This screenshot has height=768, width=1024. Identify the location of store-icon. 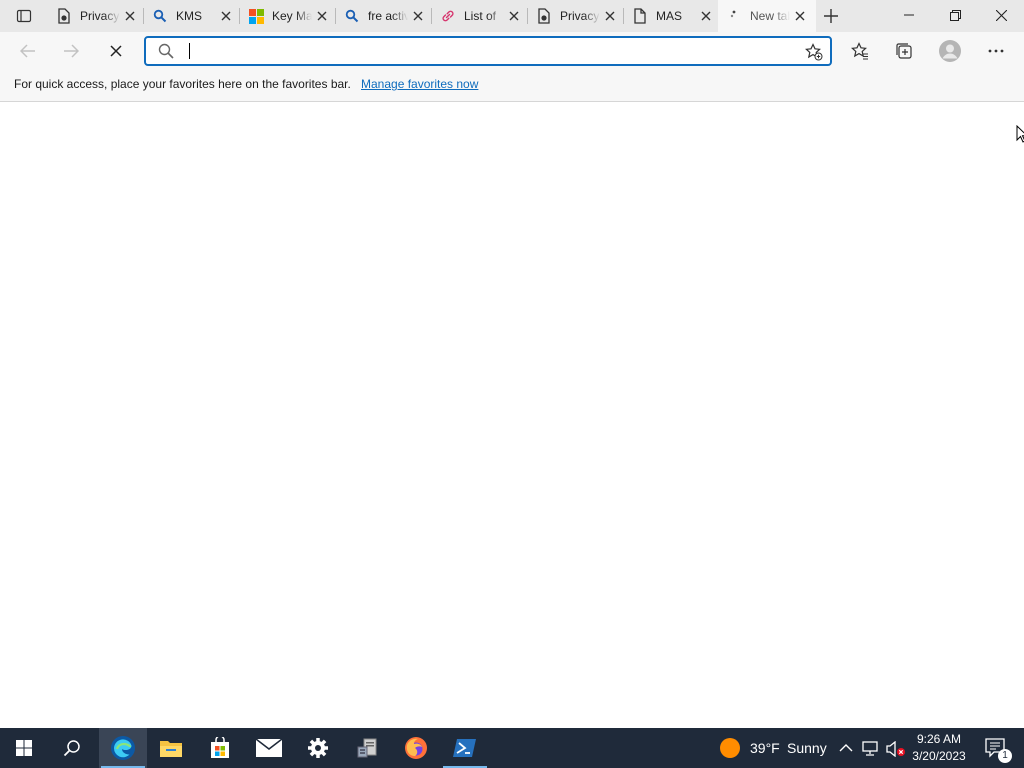
(220, 747).